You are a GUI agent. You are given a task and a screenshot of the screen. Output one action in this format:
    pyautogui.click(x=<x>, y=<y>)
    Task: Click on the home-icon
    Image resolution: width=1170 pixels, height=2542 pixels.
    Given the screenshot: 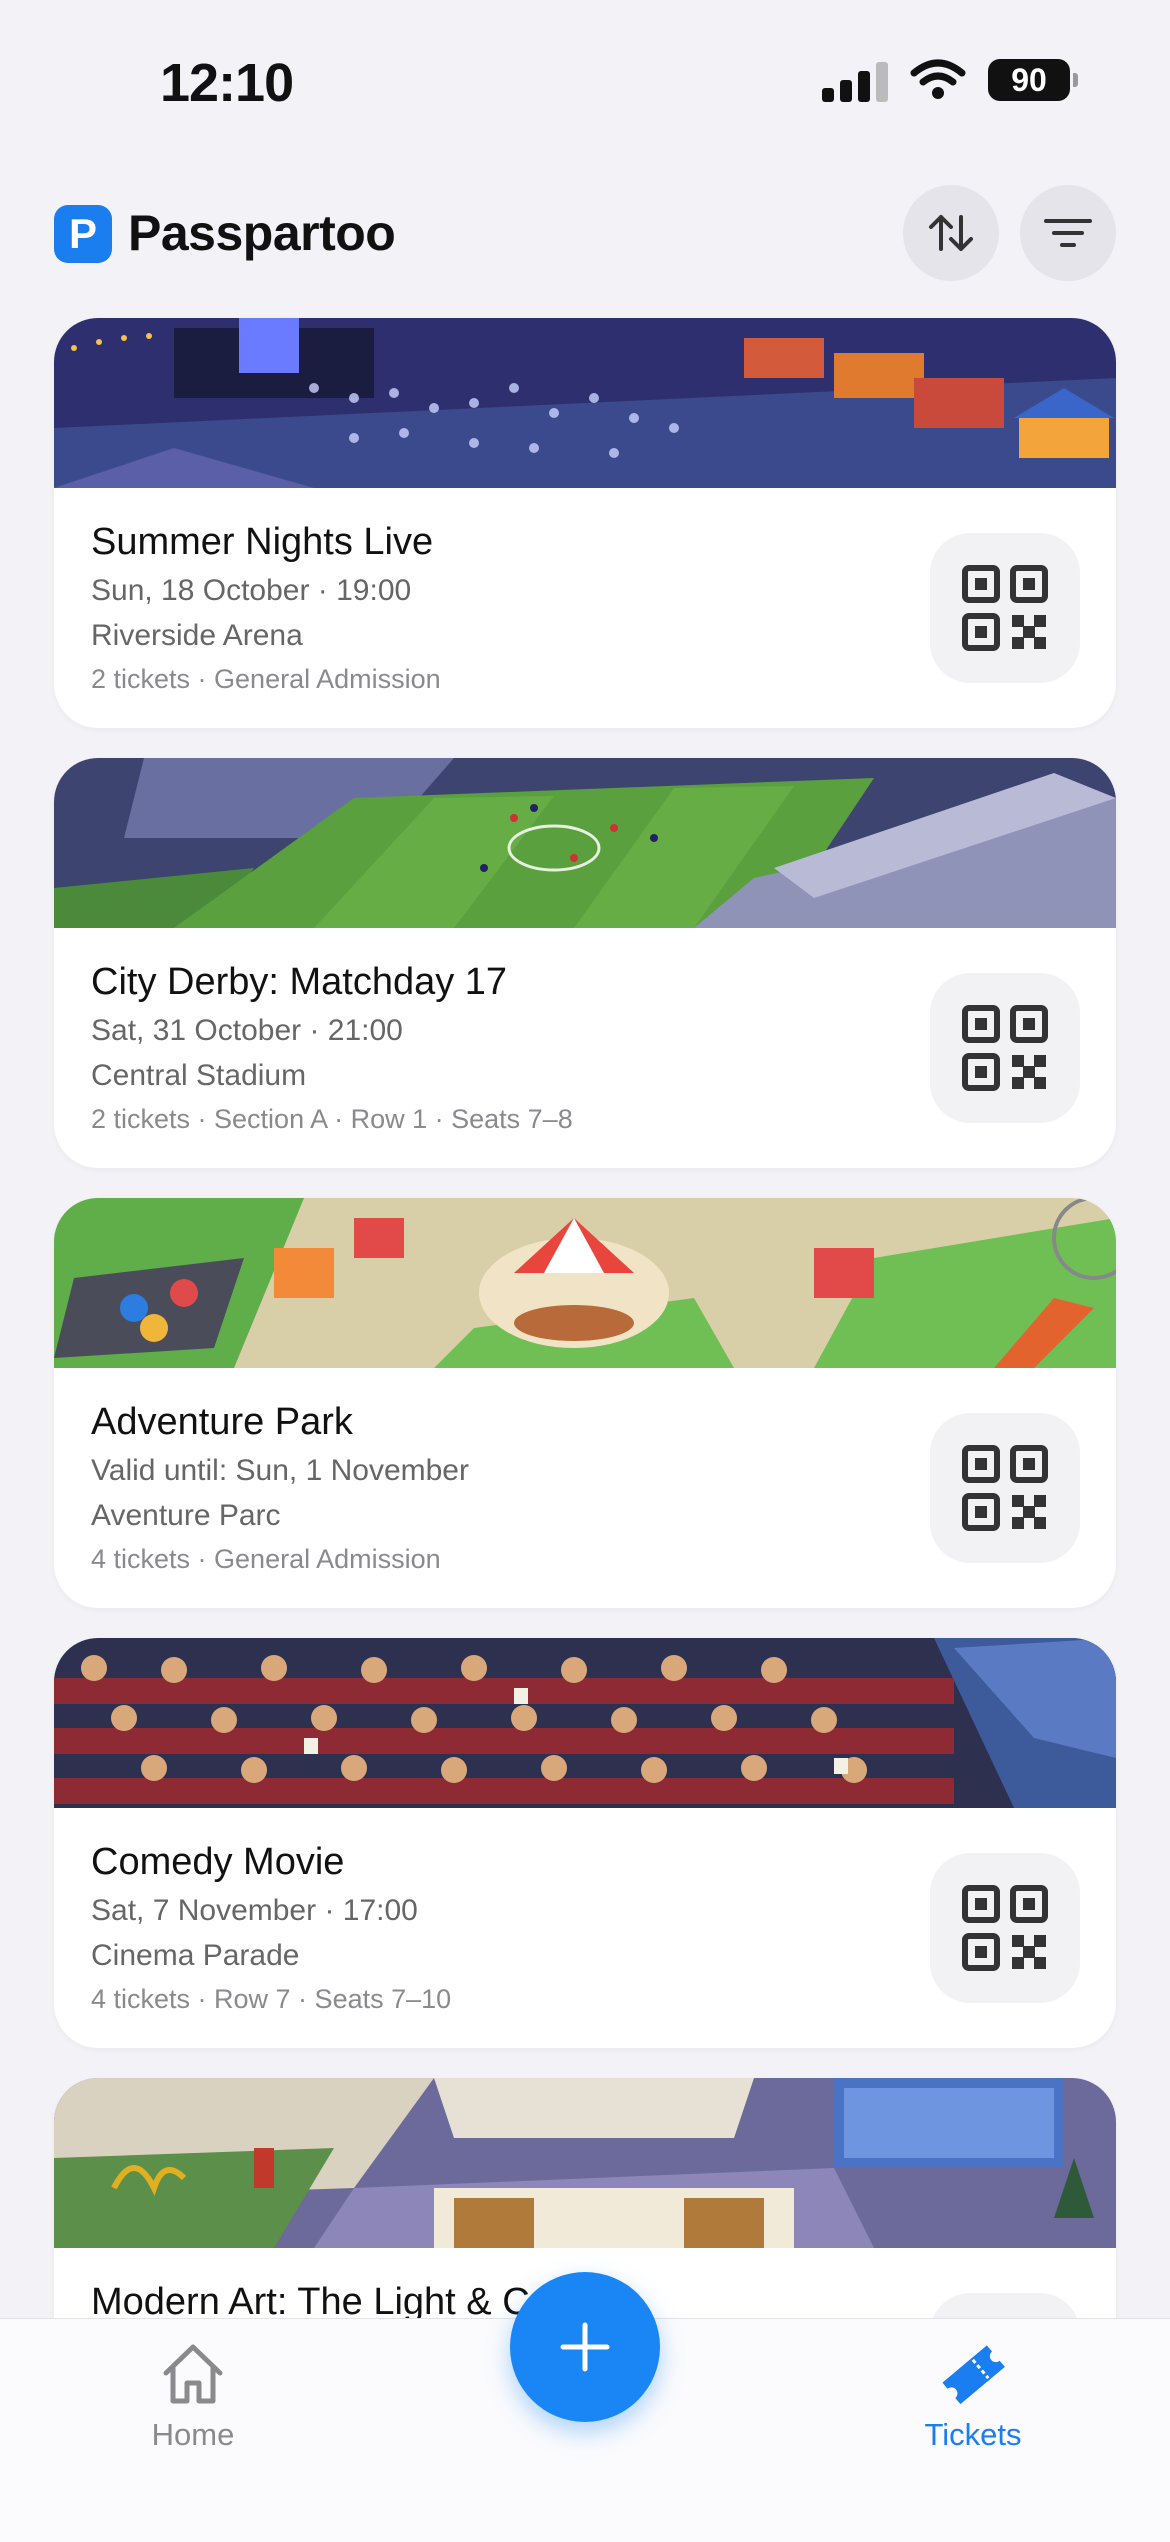 What is the action you would take?
    pyautogui.click(x=193, y=2374)
    